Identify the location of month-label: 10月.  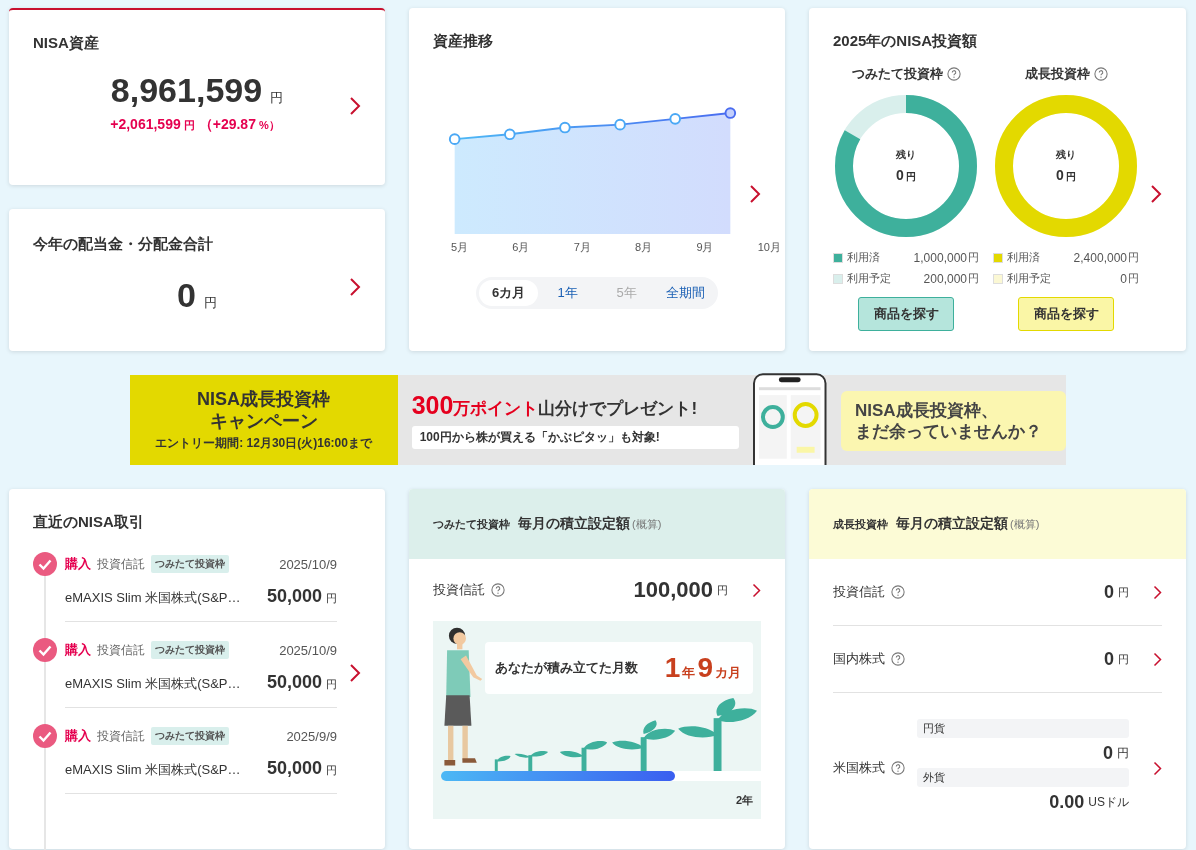
(769, 247).